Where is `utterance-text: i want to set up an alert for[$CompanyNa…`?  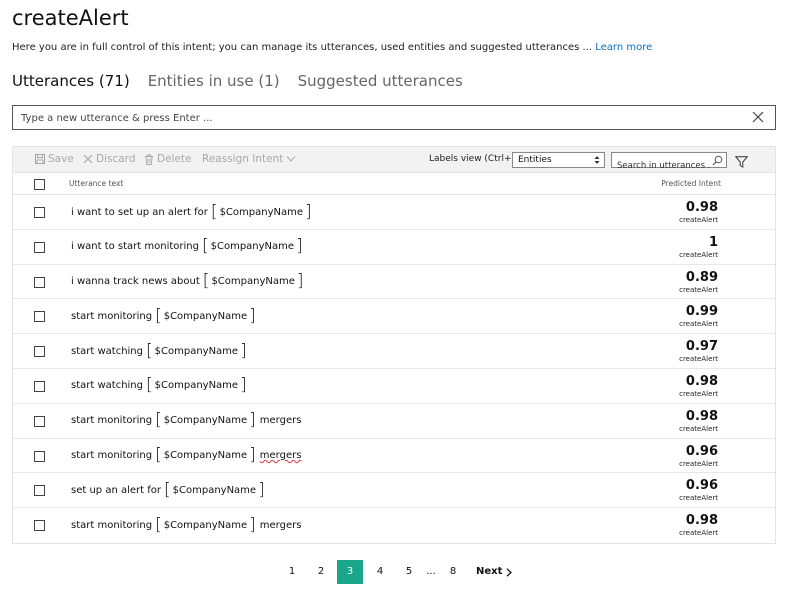 utterance-text: i want to set up an alert for[$CompanyNa… is located at coordinates (191, 212).